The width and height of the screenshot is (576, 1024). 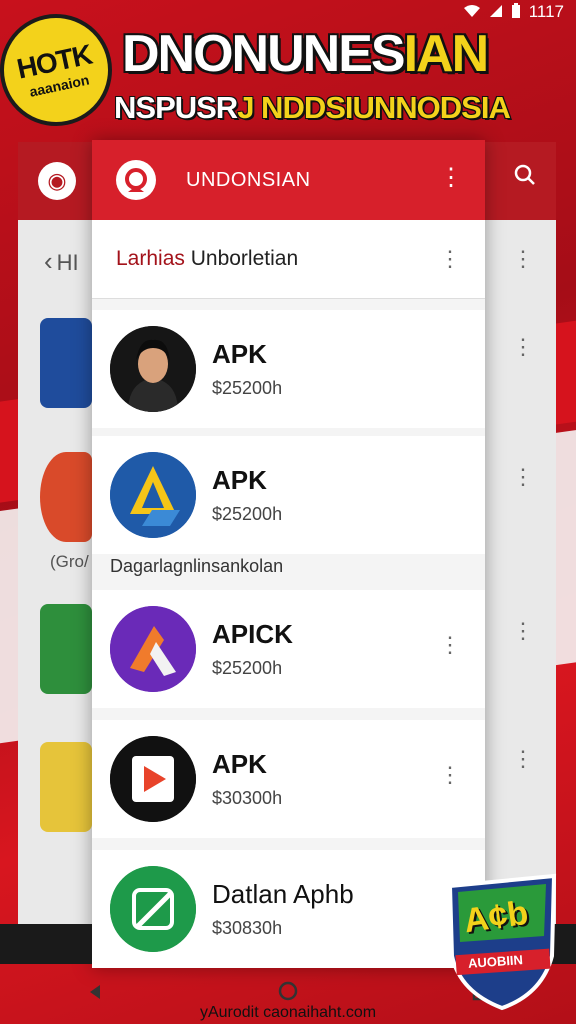 What do you see at coordinates (516, 12) in the screenshot?
I see `battery-icon` at bounding box center [516, 12].